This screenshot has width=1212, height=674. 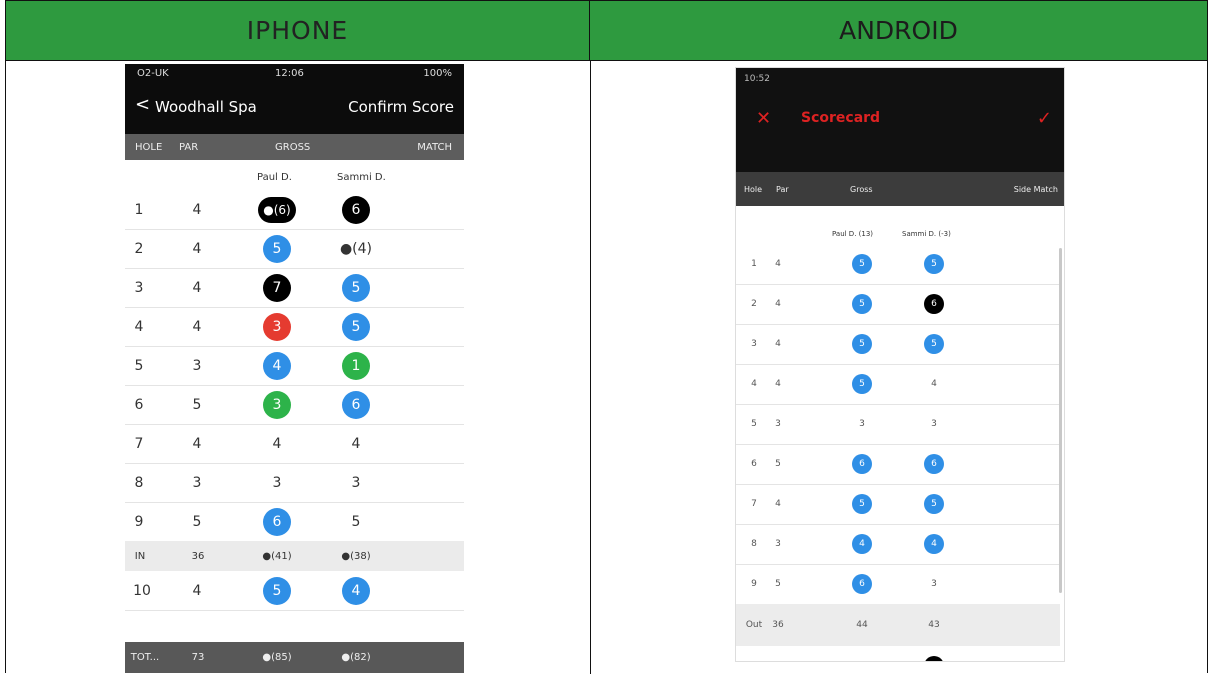 What do you see at coordinates (294, 556) in the screenshot?
I see `in-subtotal-row: IN 36 ●(41) ●(38)` at bounding box center [294, 556].